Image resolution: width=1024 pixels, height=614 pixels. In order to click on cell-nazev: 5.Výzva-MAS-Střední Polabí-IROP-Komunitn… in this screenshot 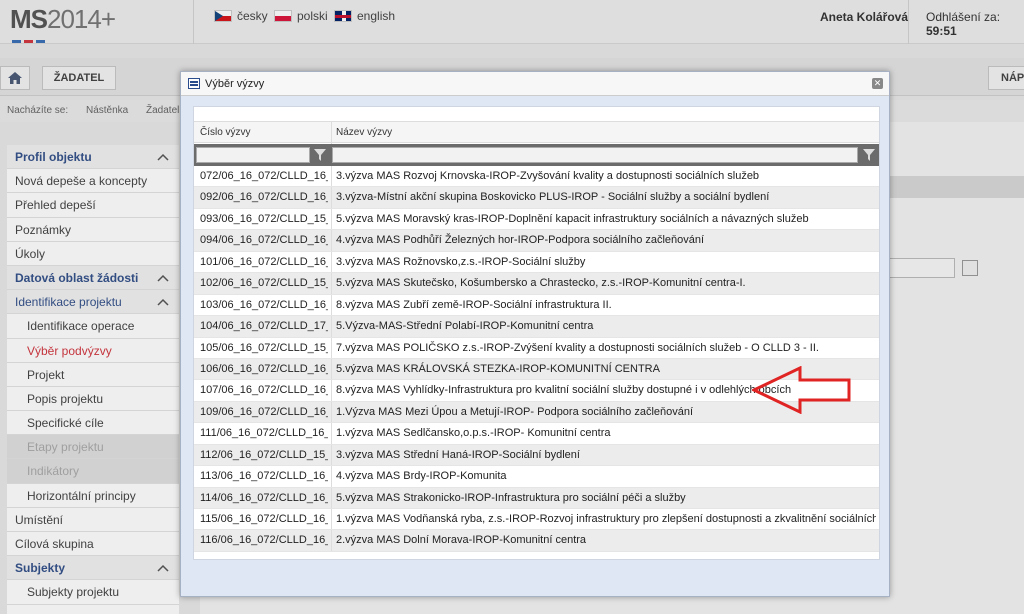, I will do `click(465, 326)`.